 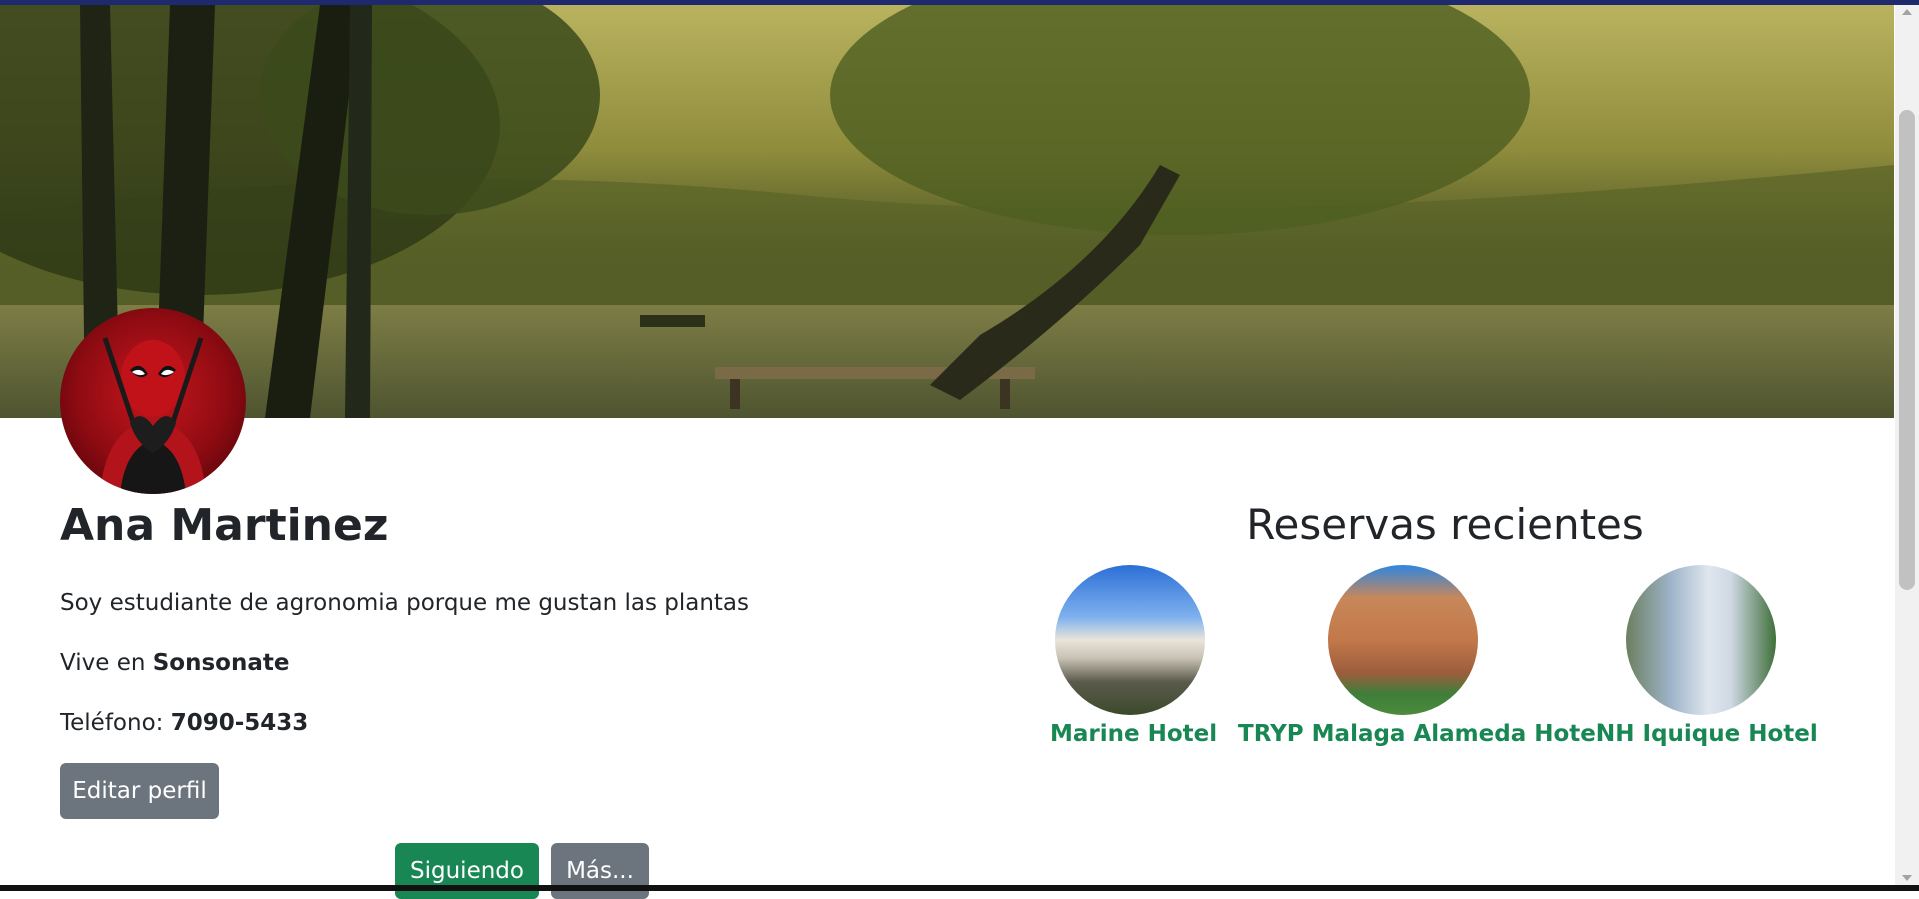 What do you see at coordinates (1445, 524) in the screenshot?
I see `reservations-title: Reservas recientes` at bounding box center [1445, 524].